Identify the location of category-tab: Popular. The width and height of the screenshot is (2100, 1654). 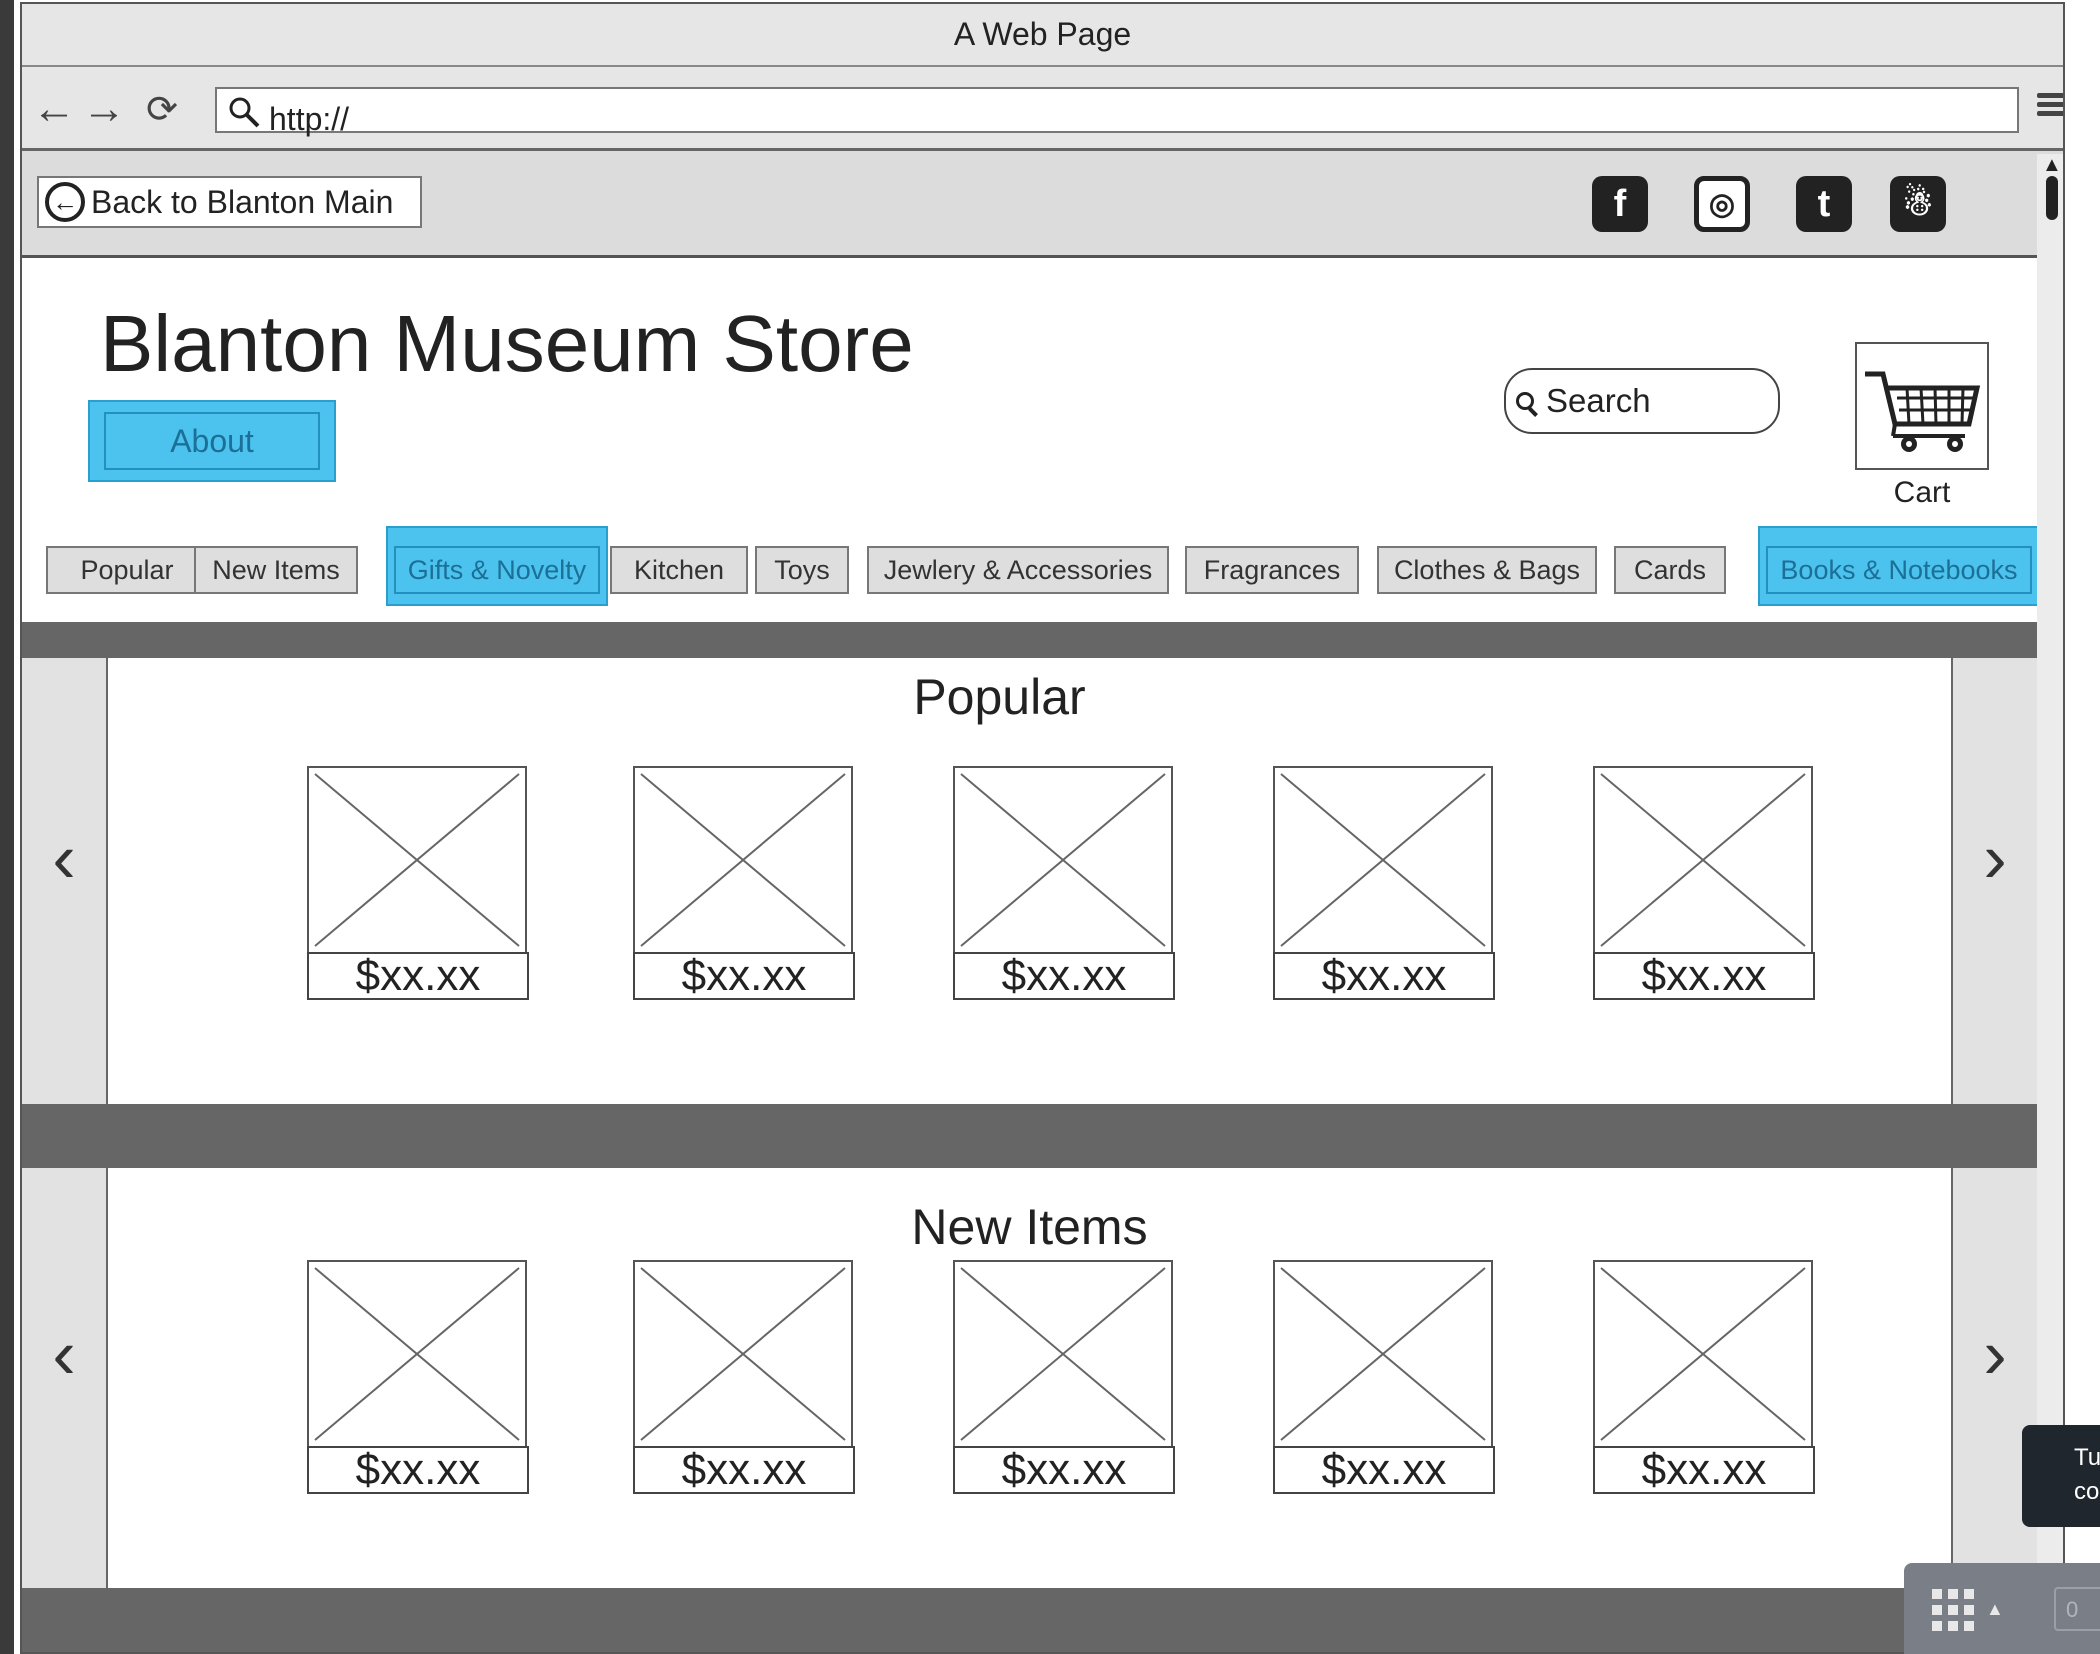
(127, 570).